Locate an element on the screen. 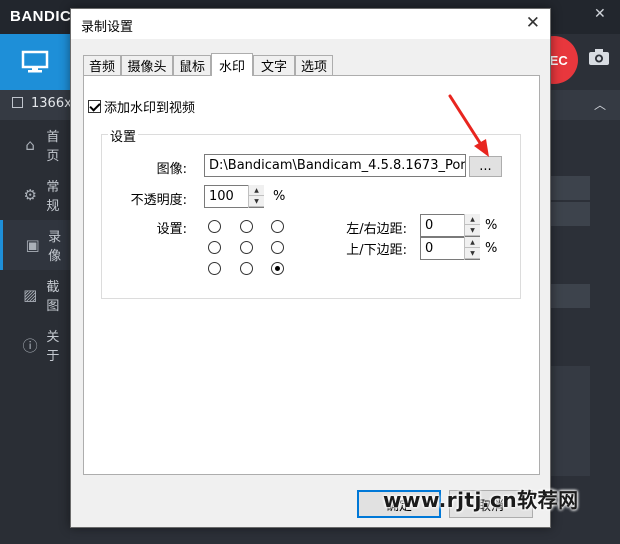 The image size is (620, 544). bandicam-logo: BANDIC is located at coordinates (41, 16).